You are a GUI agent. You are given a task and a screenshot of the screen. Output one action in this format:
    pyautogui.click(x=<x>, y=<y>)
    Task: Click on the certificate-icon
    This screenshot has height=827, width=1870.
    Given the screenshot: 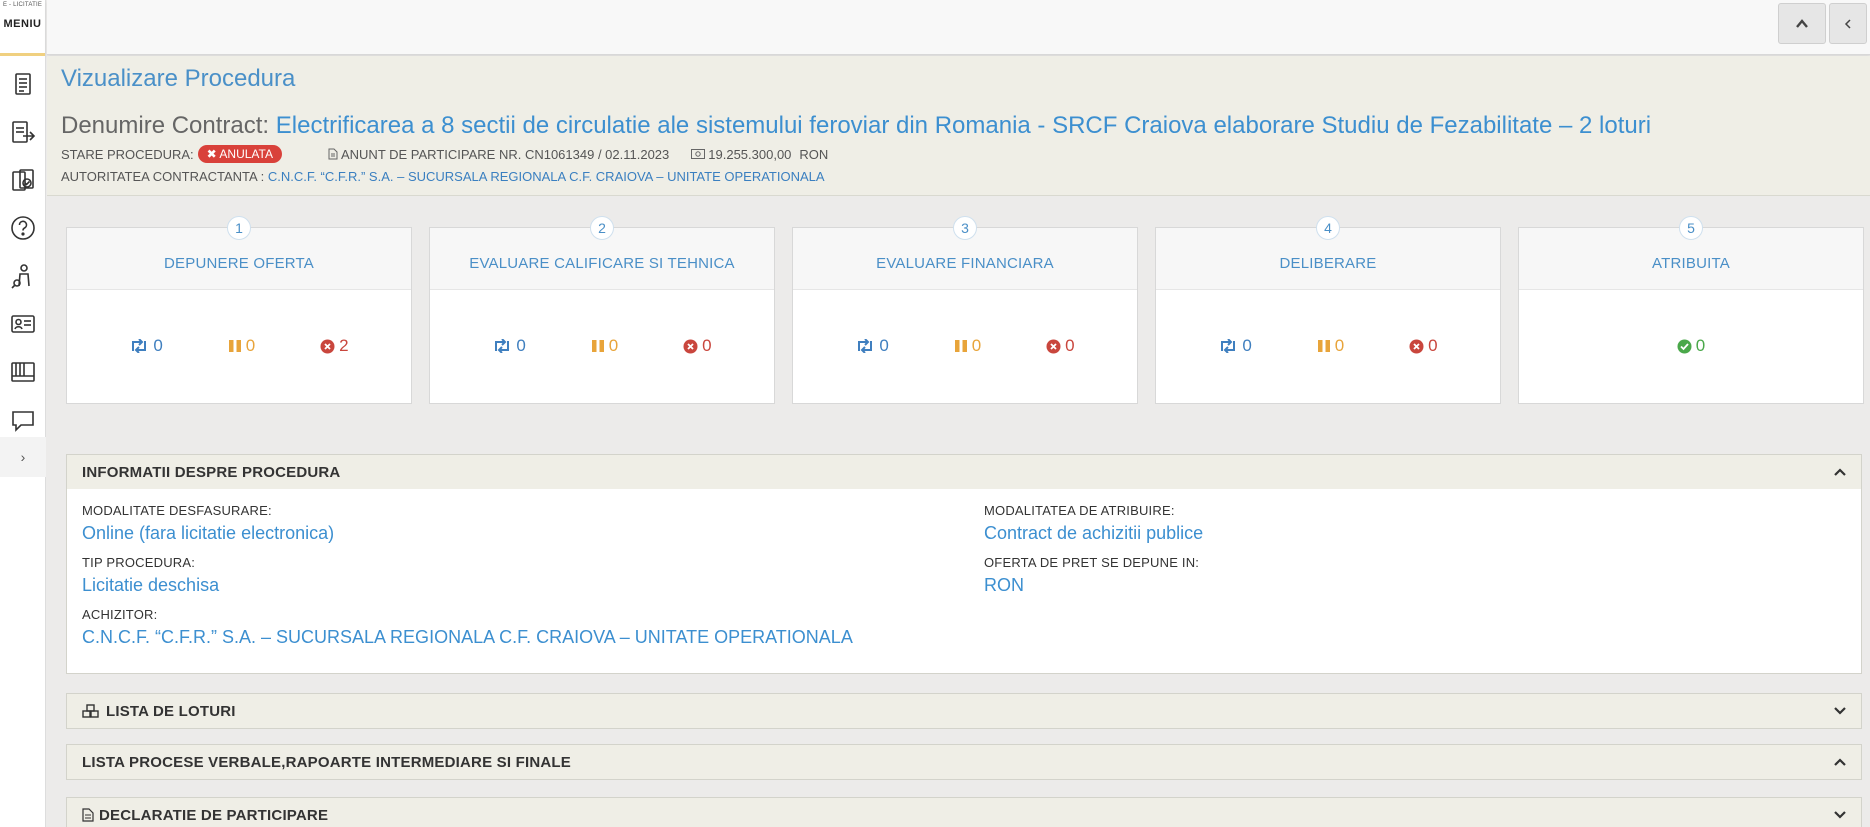 What is the action you would take?
    pyautogui.click(x=23, y=180)
    